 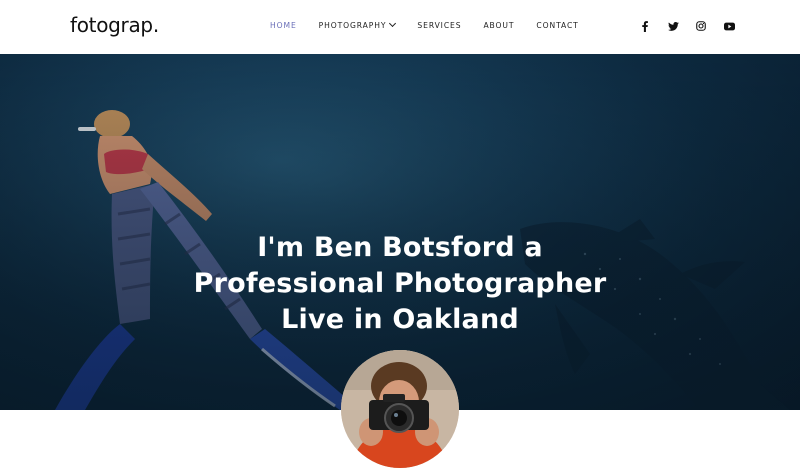 I want to click on nav-services: SERVICES, so click(x=439, y=25).